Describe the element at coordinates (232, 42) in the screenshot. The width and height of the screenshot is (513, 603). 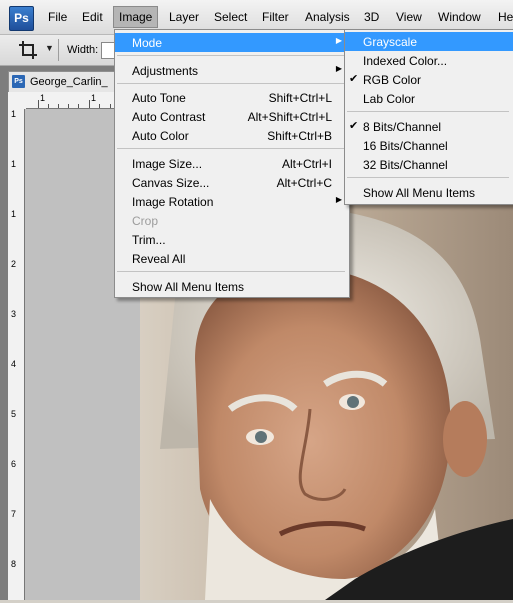
I see `menu-item-mode: Mode ▶` at that location.